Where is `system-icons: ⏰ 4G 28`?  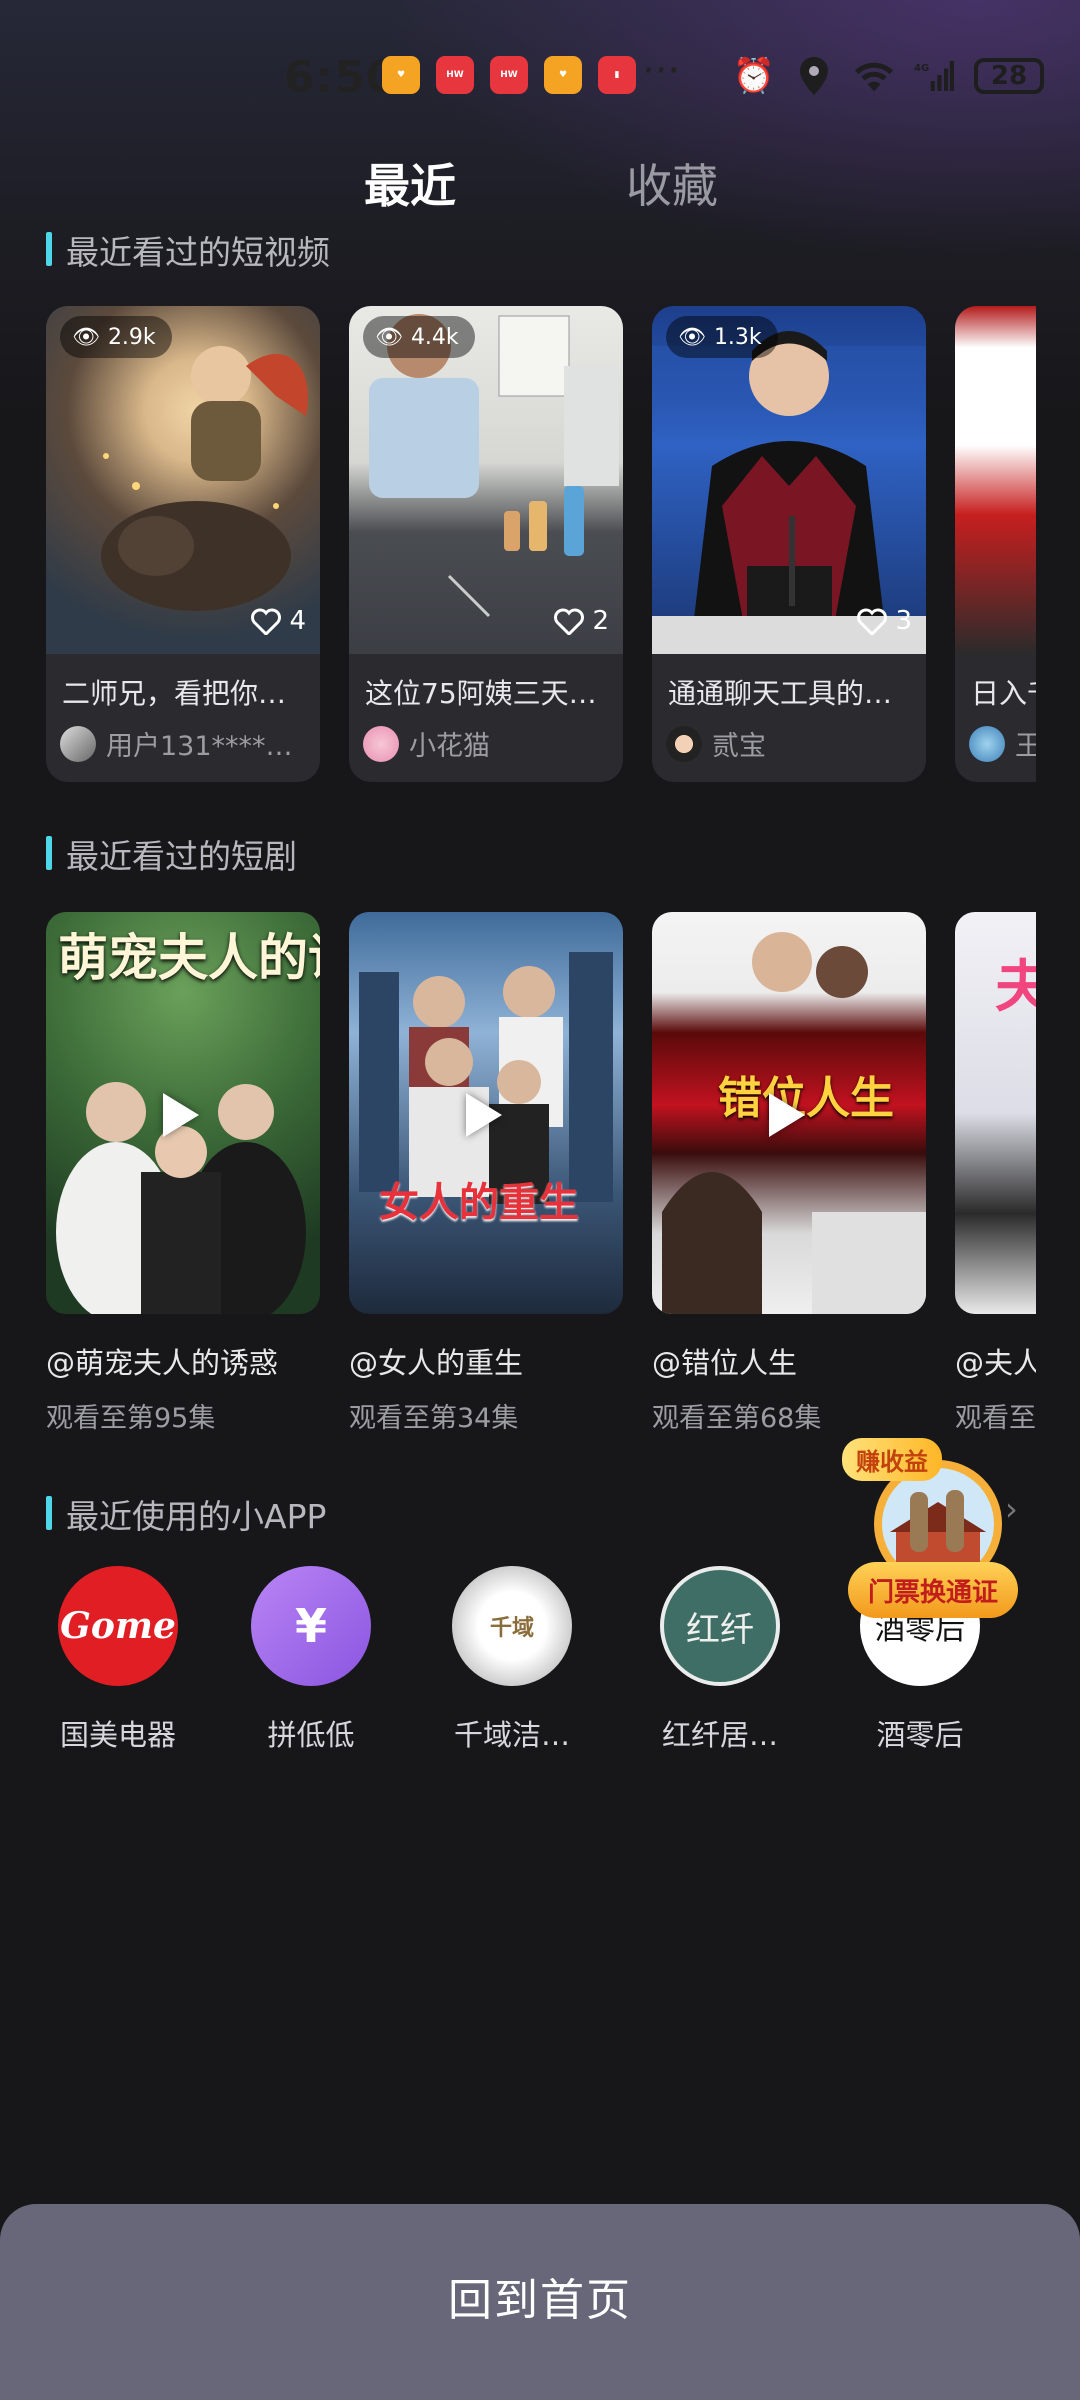 system-icons: ⏰ 4G 28 is located at coordinates (888, 76).